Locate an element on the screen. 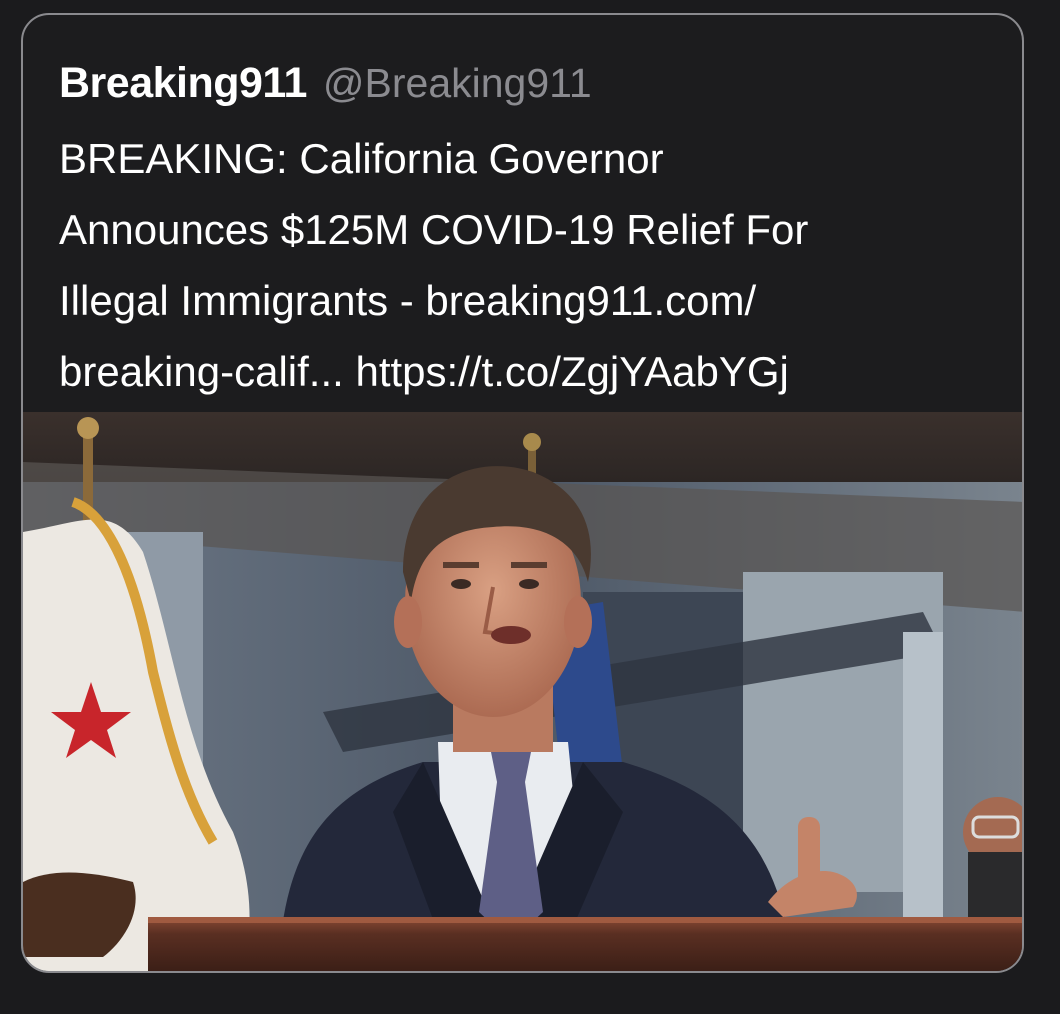  tweet-header: Breaking911 @Breaking911 is located at coordinates (325, 87).